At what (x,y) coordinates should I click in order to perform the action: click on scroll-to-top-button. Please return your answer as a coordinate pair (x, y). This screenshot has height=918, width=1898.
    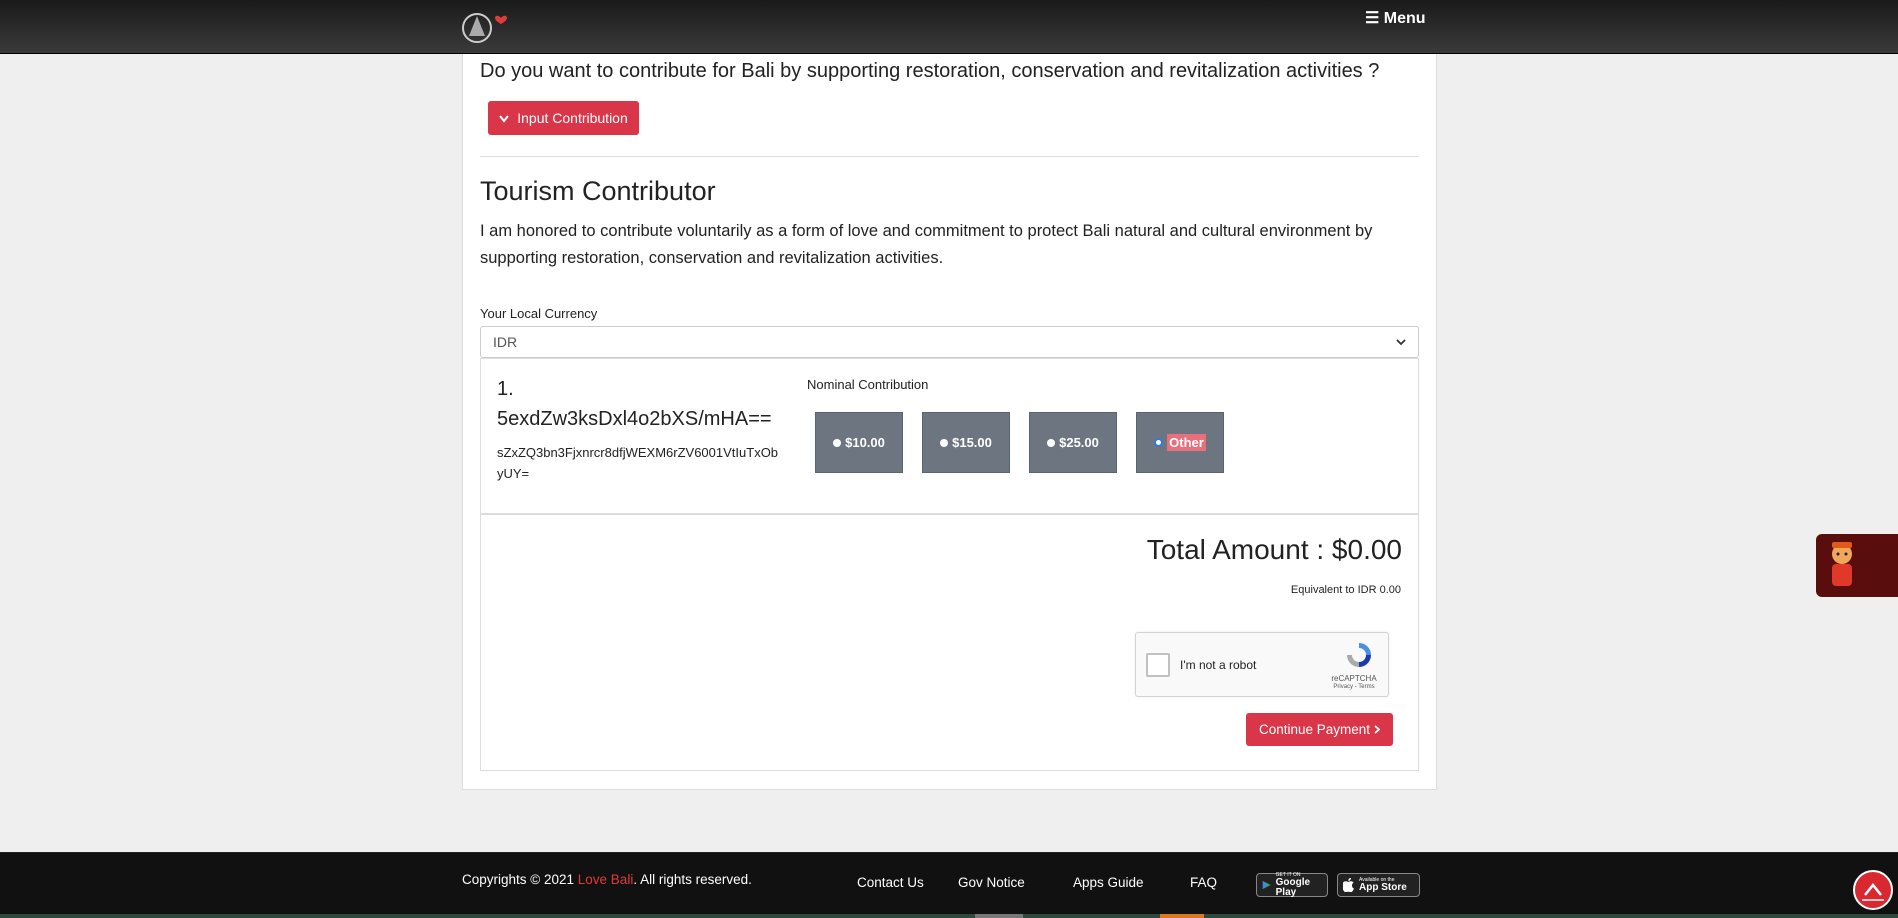
    Looking at the image, I should click on (1873, 890).